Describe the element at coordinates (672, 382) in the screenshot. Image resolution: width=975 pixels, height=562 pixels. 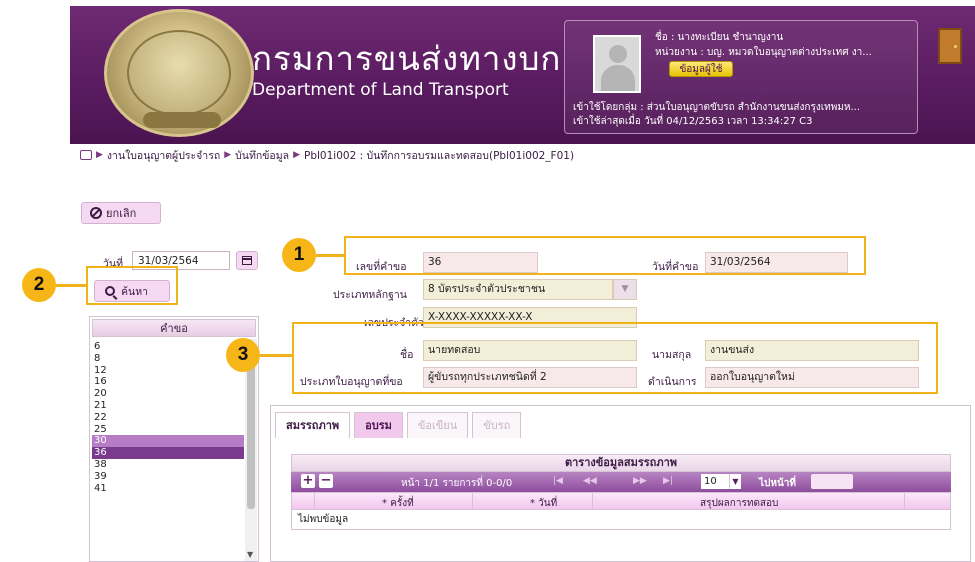
I see `action-label: ดำเนินการ` at that location.